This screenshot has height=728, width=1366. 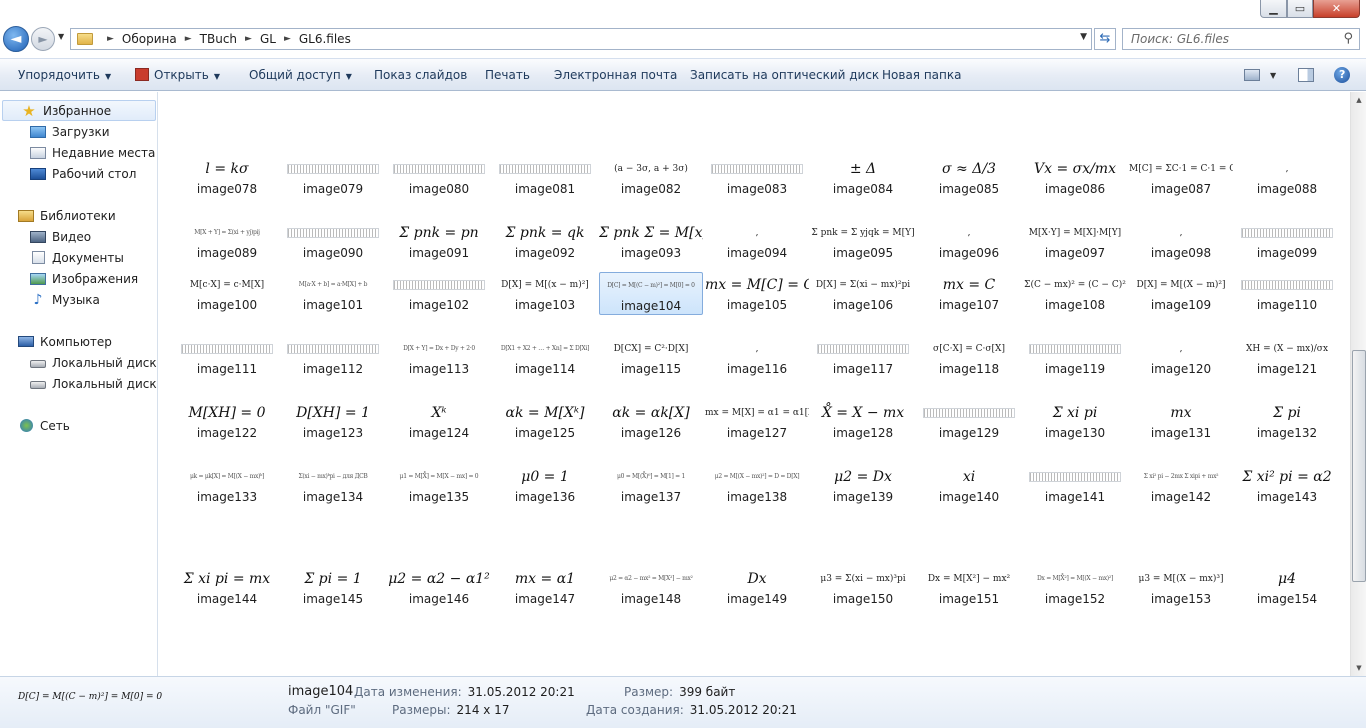 I want to click on file-item: D[X + Y] = Dx + Dy + 2·0 image113, so click(x=439, y=356).